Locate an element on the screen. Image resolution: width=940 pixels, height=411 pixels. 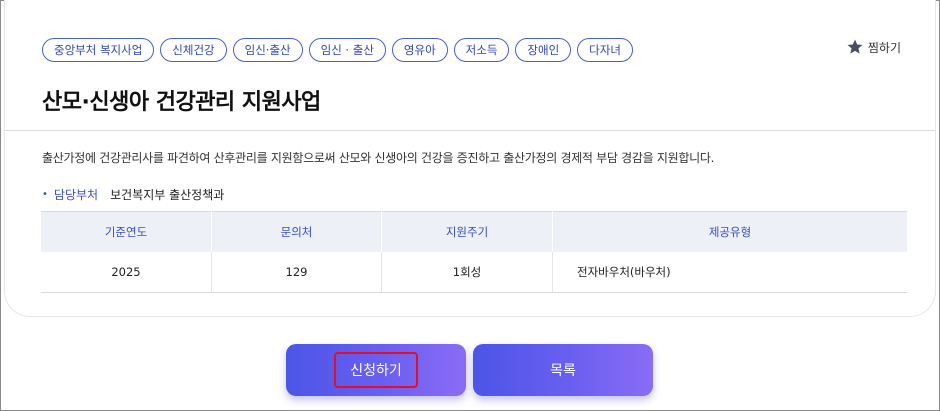
list-button-label: 목록 is located at coordinates (563, 371).